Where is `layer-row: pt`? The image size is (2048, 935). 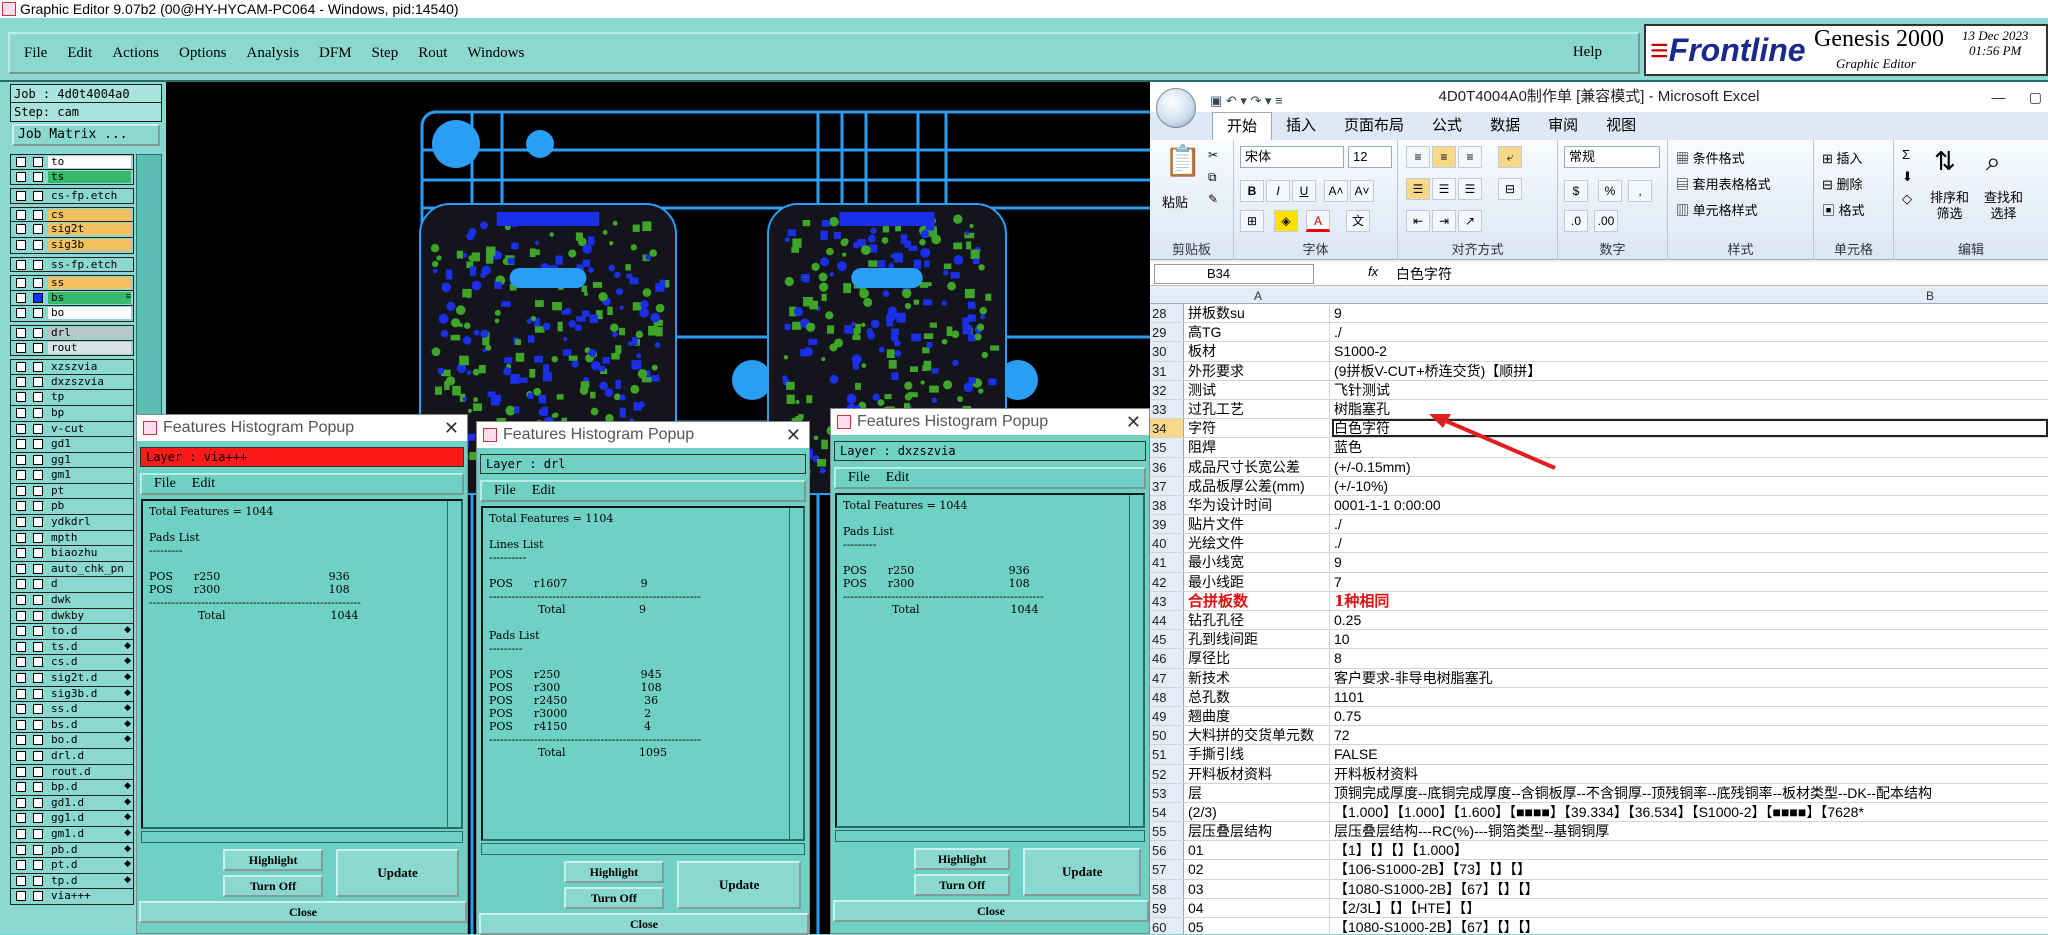 layer-row: pt is located at coordinates (72, 491).